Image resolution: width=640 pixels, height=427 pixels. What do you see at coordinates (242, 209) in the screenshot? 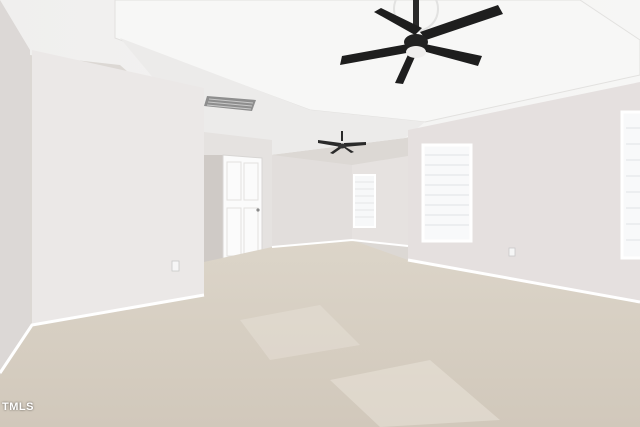
I see `interior-door` at bounding box center [242, 209].